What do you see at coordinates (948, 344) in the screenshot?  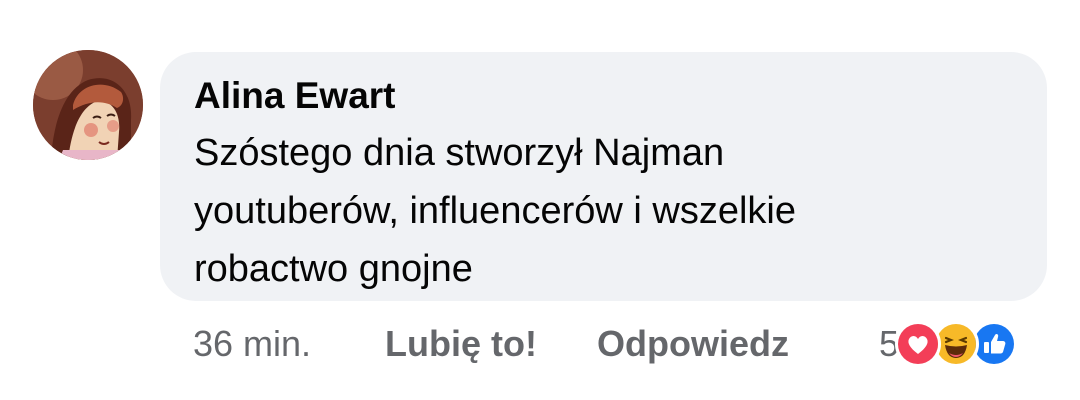 I see `reactions-summary: 5` at bounding box center [948, 344].